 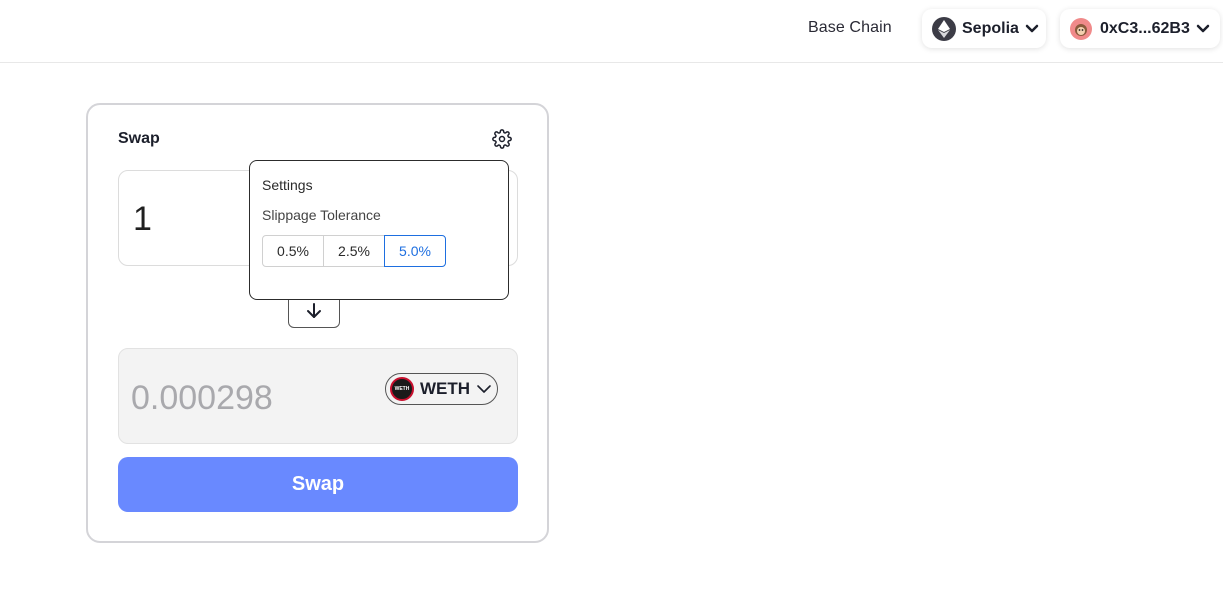 What do you see at coordinates (321, 215) in the screenshot?
I see `slippage-label: Slippage Tolerance` at bounding box center [321, 215].